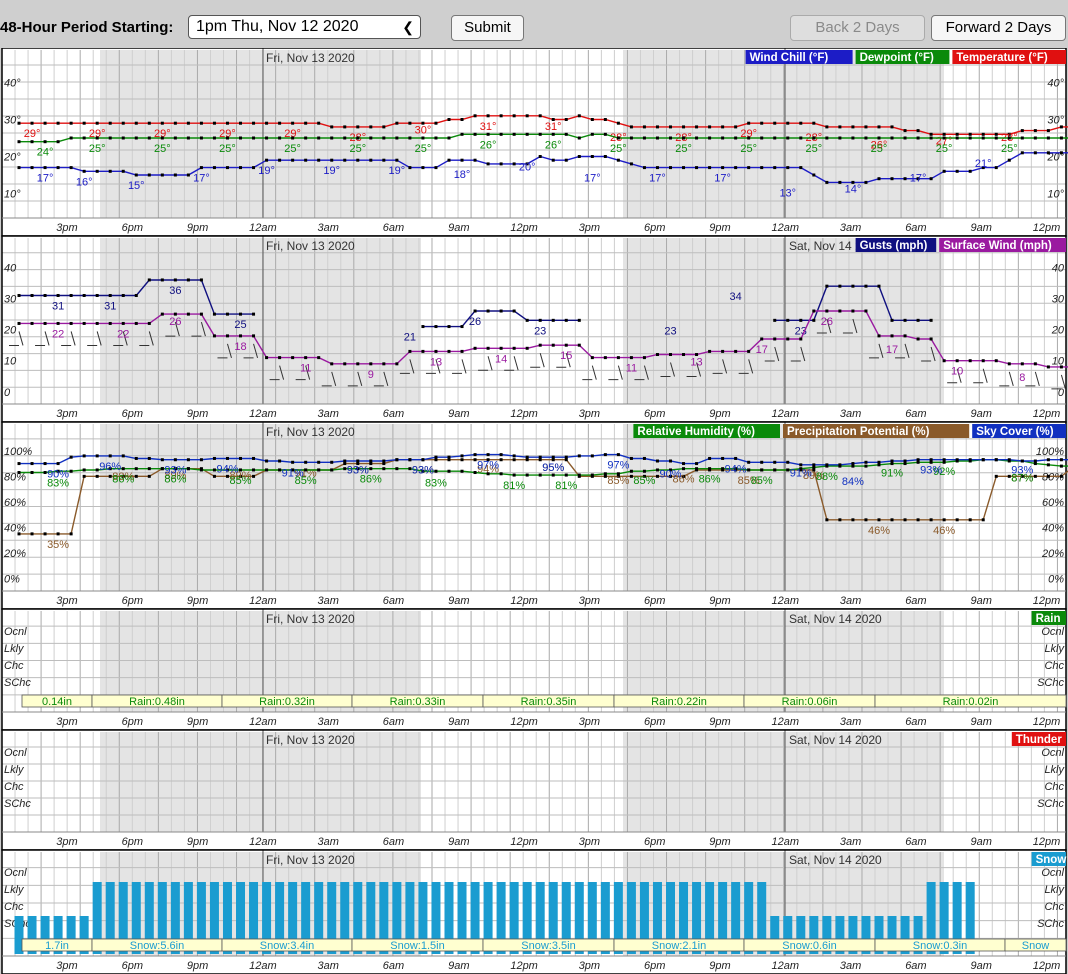 This screenshot has width=1068, height=974. What do you see at coordinates (857, 28) in the screenshot?
I see `back-2-days-button: Back 2 Days` at bounding box center [857, 28].